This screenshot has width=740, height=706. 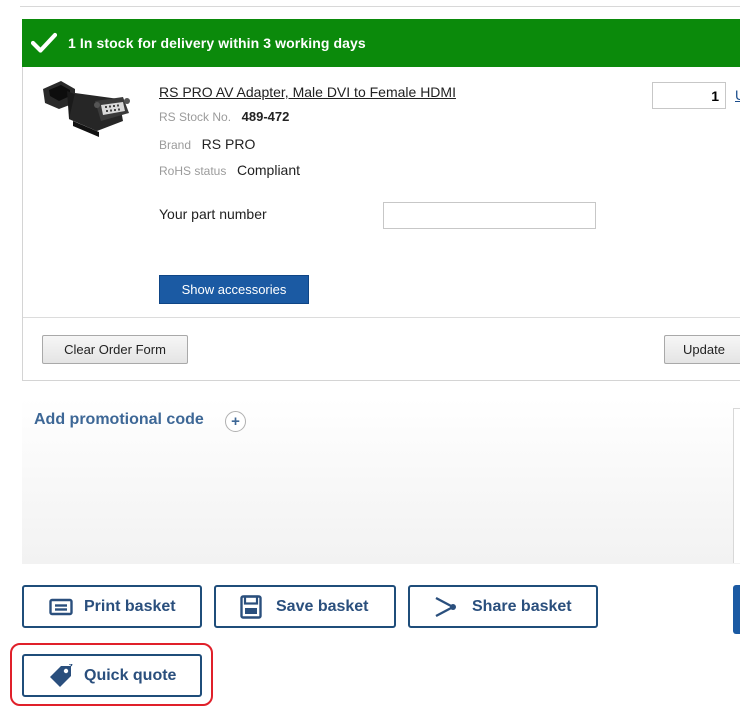 I want to click on save-basket-label: Save basket, so click(x=322, y=606).